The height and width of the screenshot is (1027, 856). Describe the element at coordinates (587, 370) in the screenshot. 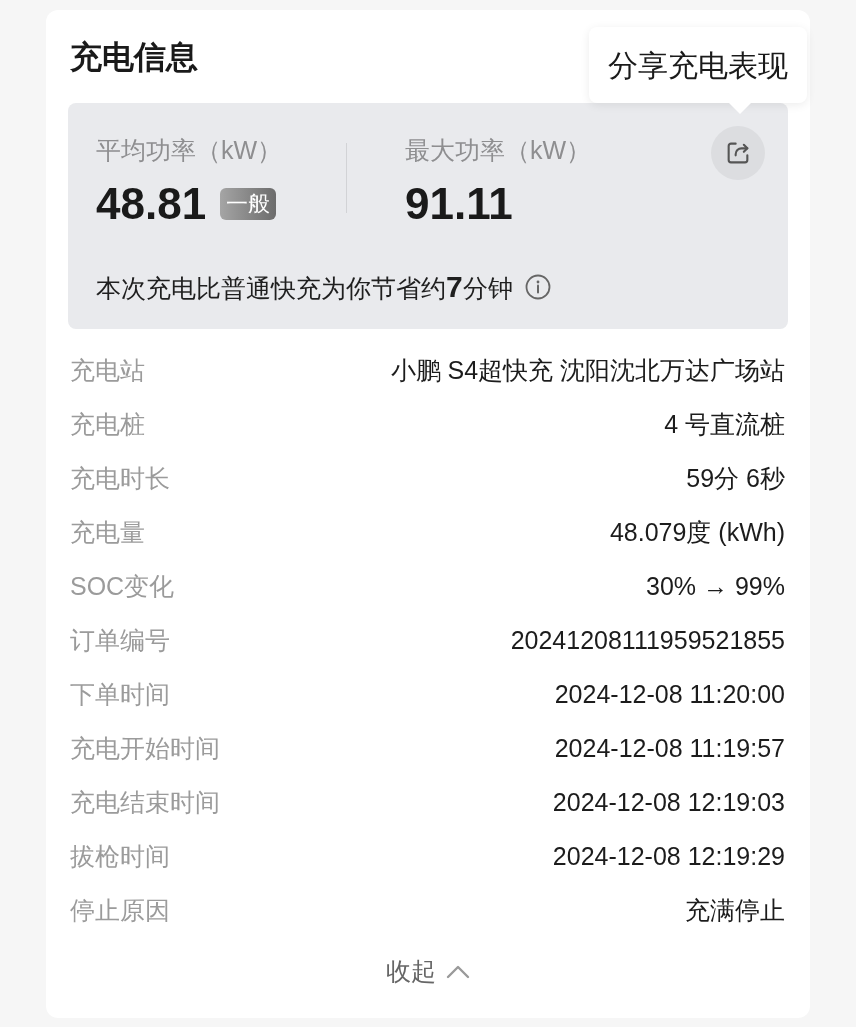

I see `detail-value: 小鹏 S4超快充 沈阳沈北万达广场站` at that location.